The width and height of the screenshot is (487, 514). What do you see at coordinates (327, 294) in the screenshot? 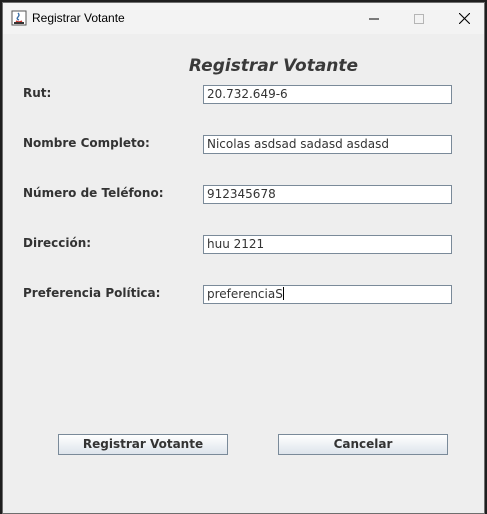
I see `political-preference-field: preferenciaS` at bounding box center [327, 294].